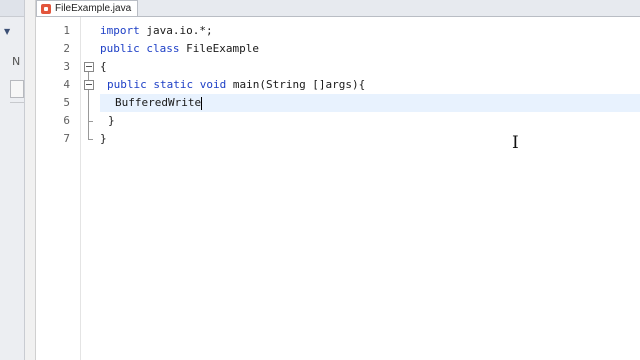 The height and width of the screenshot is (360, 640). Describe the element at coordinates (338, 8) in the screenshot. I see `editor-tab-bar: FileExample.java` at that location.